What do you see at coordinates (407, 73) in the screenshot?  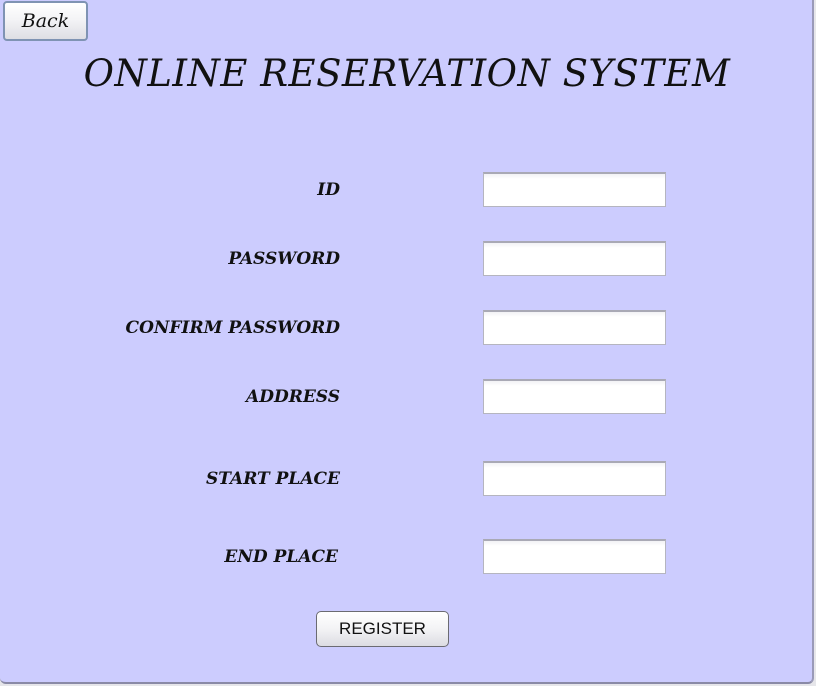 I see `page-title: ONLINE RESERVATION SYSTEM` at bounding box center [407, 73].